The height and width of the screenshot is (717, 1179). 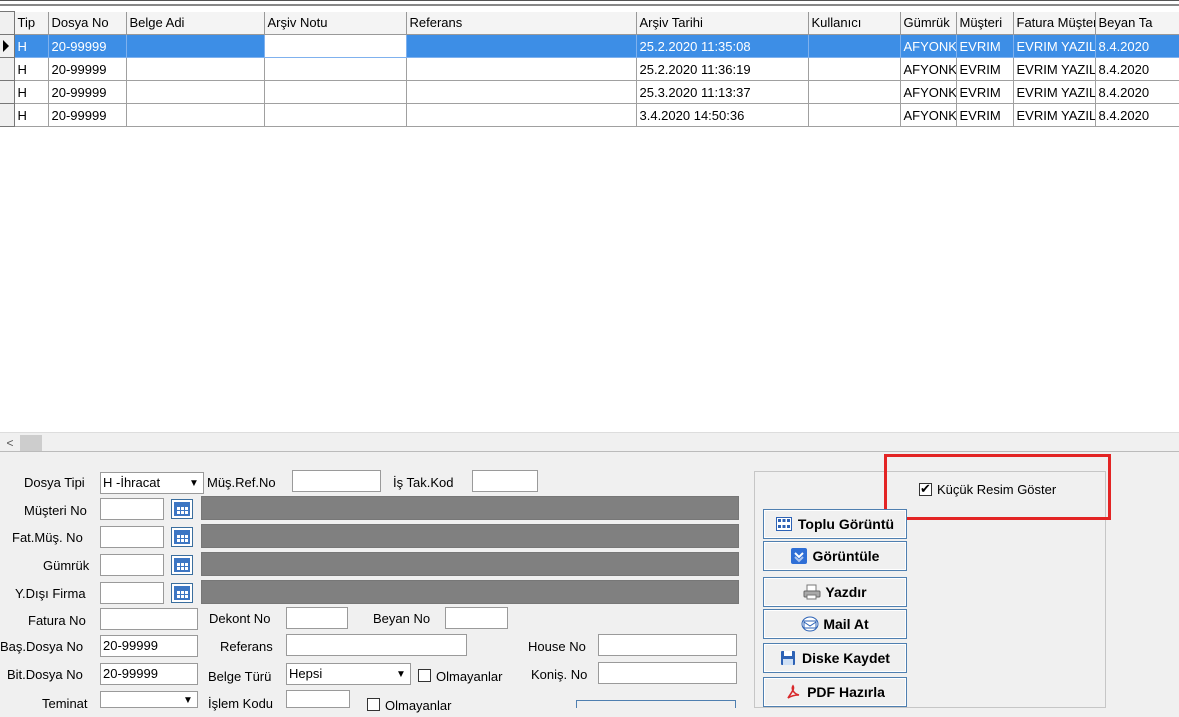 What do you see at coordinates (65, 703) in the screenshot?
I see `teminat-label: Teminat` at bounding box center [65, 703].